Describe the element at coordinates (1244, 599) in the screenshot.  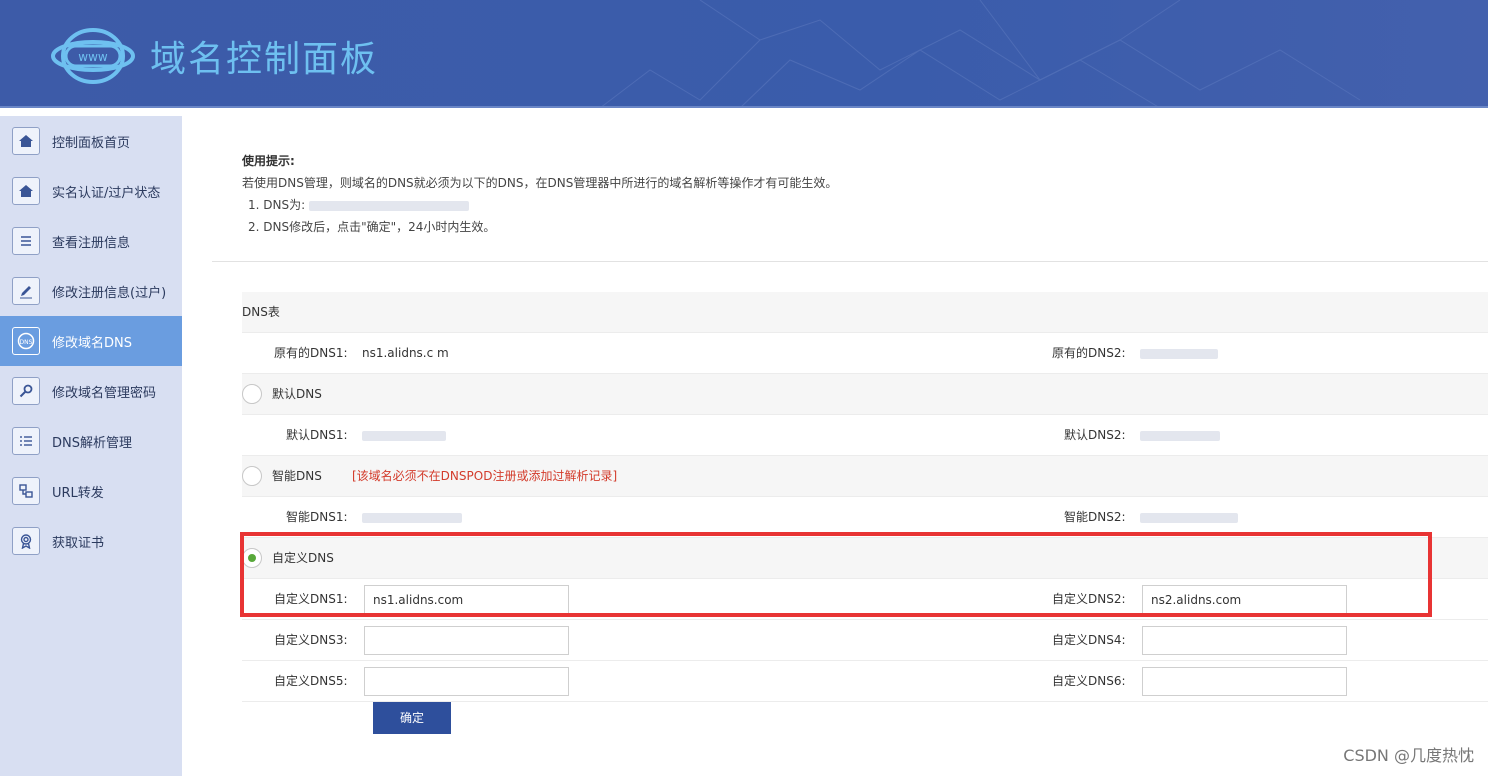
I see `custom-dns2-input` at that location.